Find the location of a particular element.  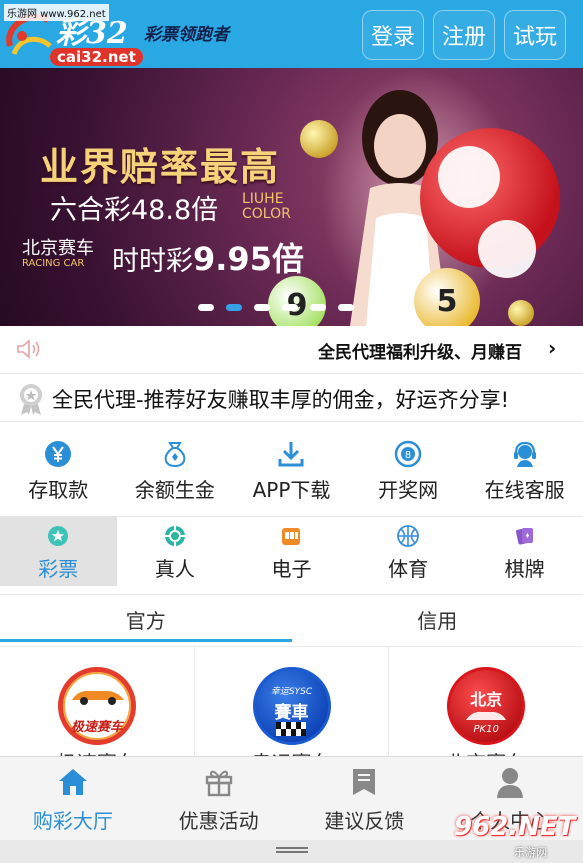

car-silhouette-icon is located at coordinates (486, 715).